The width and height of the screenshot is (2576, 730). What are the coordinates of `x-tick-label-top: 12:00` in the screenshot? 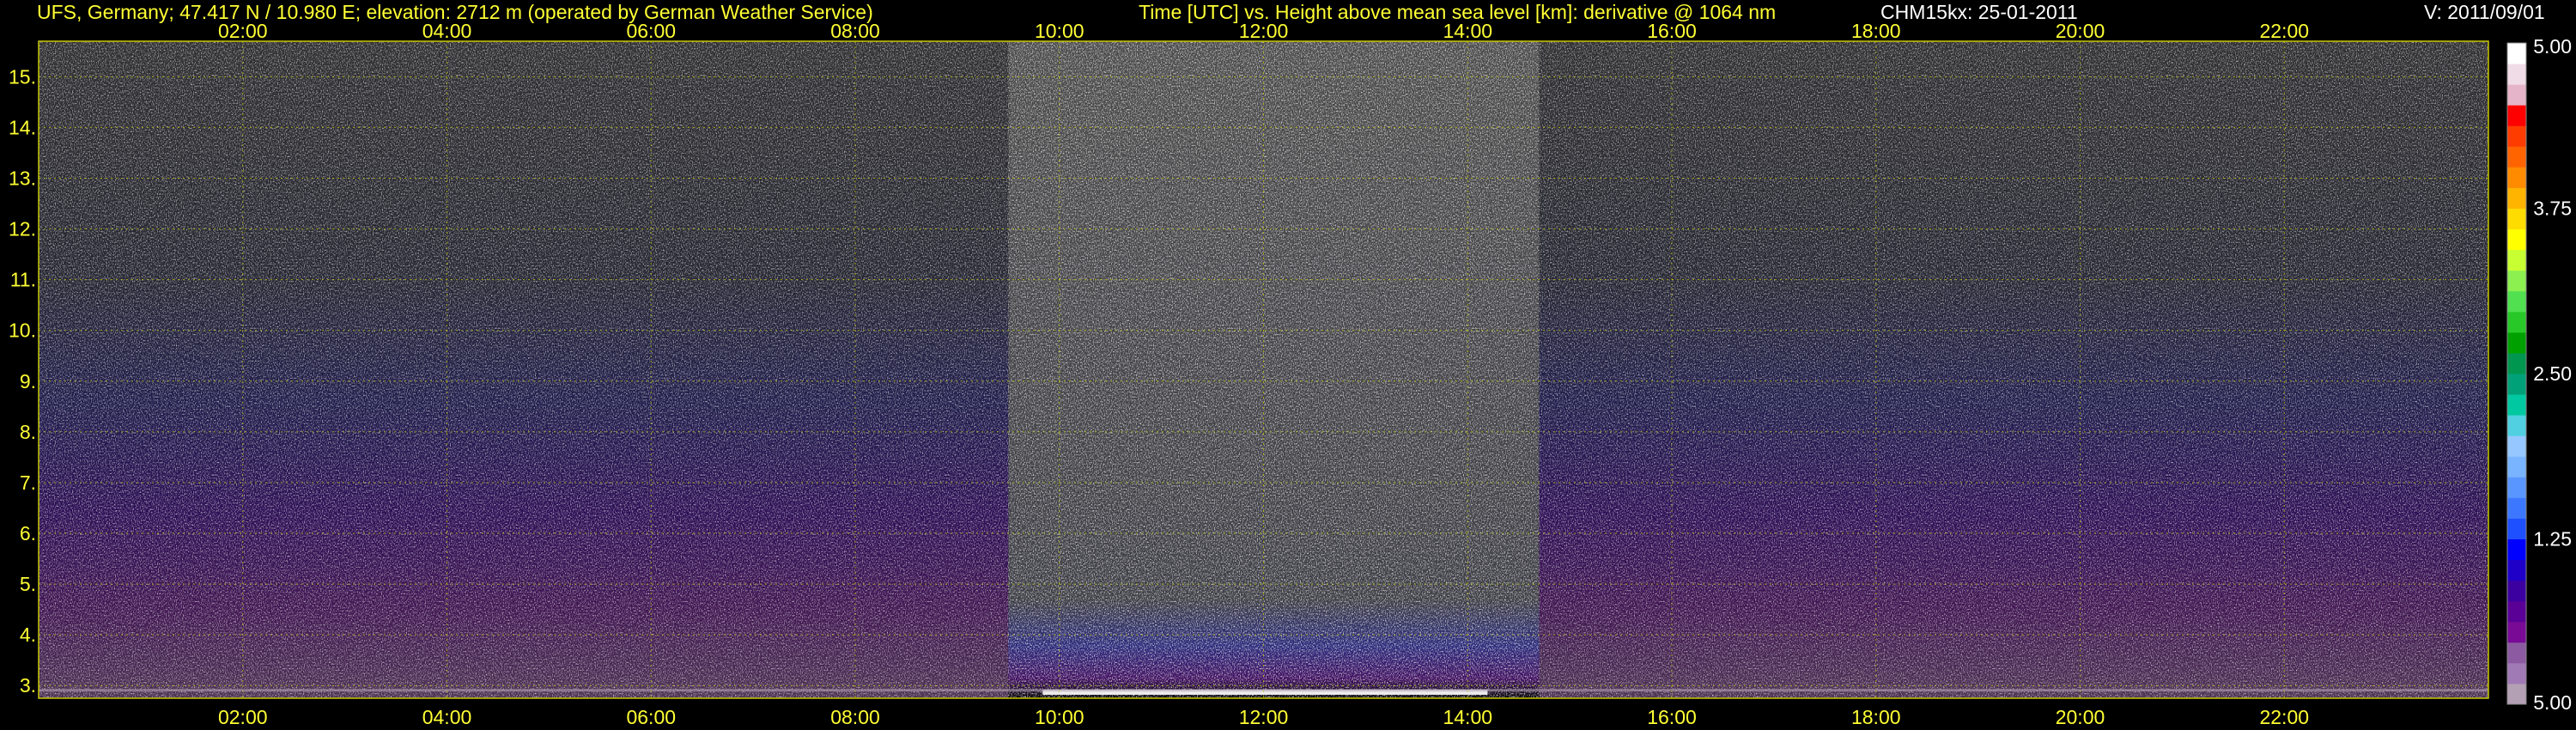 It's located at (1264, 31).